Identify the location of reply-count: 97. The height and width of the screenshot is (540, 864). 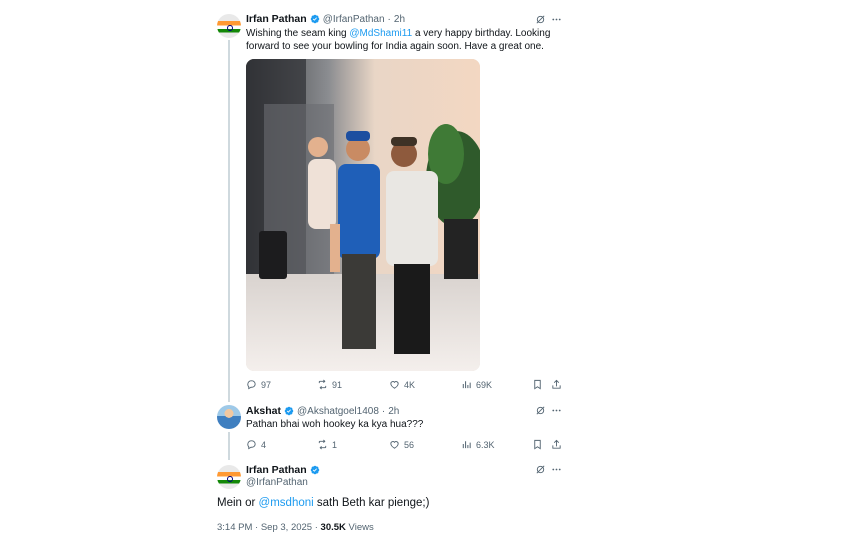
(266, 384).